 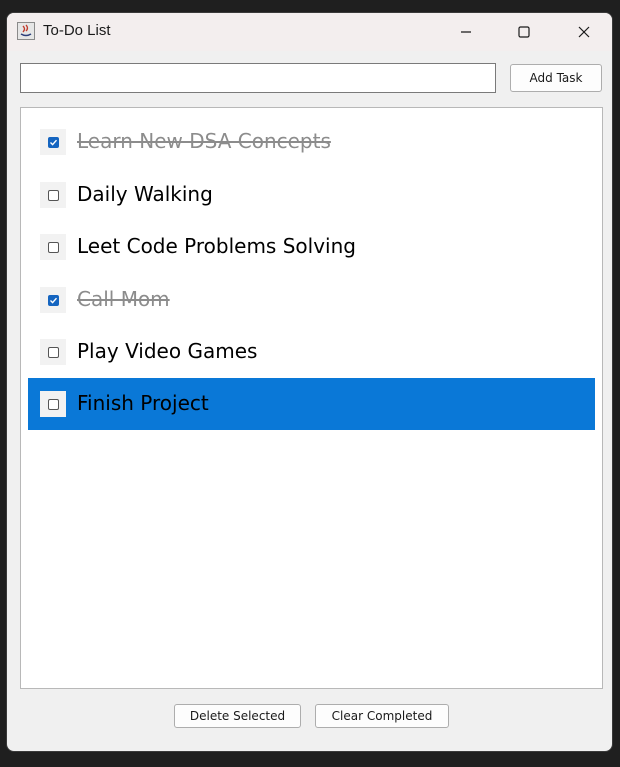 I want to click on minimize-icon, so click(x=466, y=32).